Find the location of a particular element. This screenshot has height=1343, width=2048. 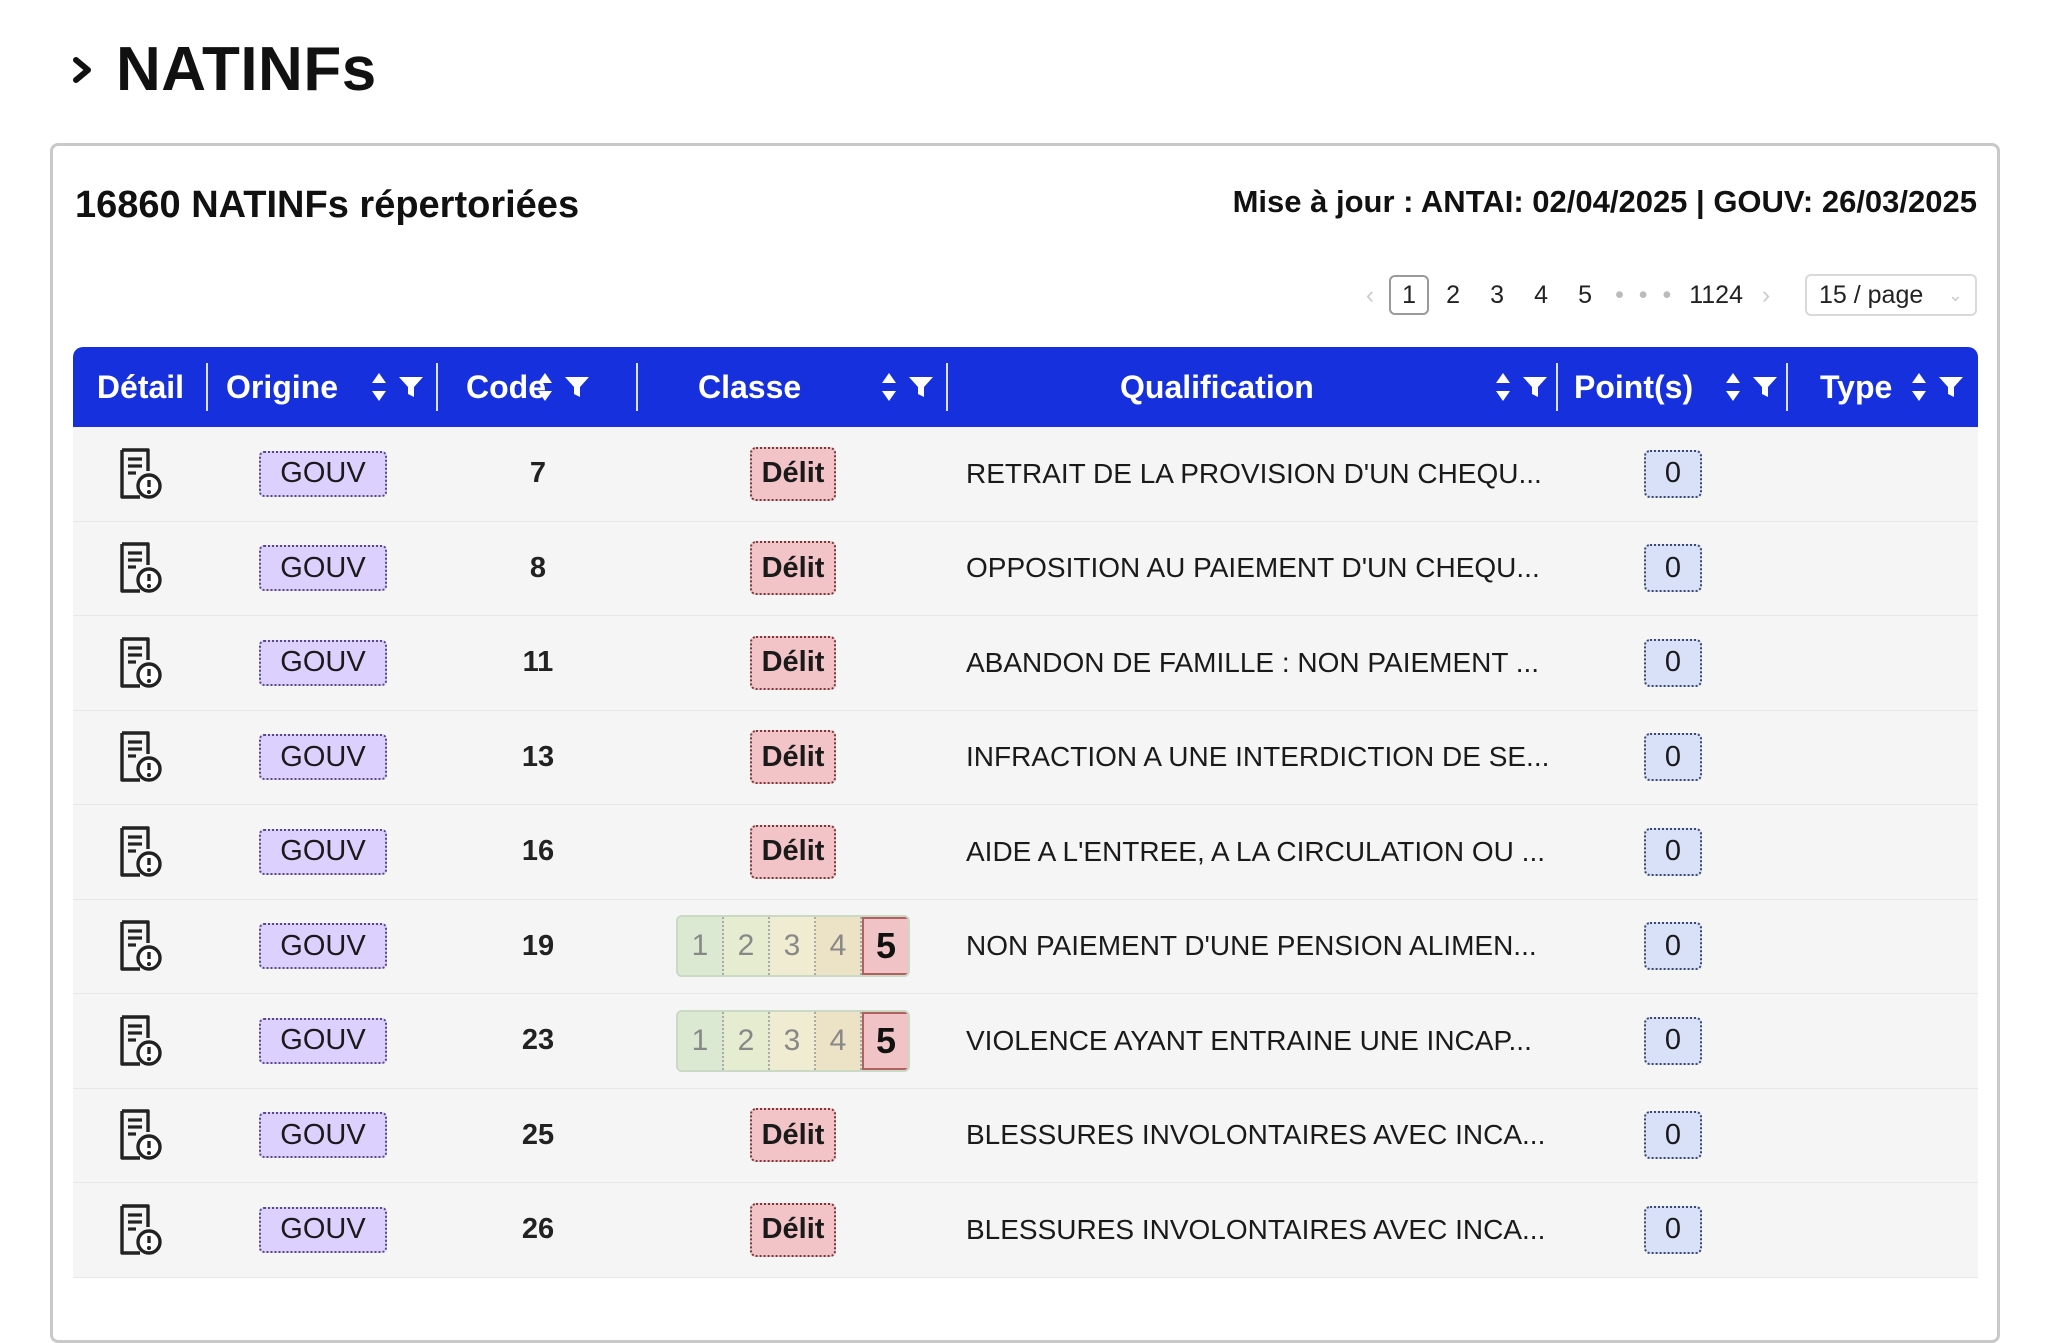

code-value: 8 is located at coordinates (538, 567).